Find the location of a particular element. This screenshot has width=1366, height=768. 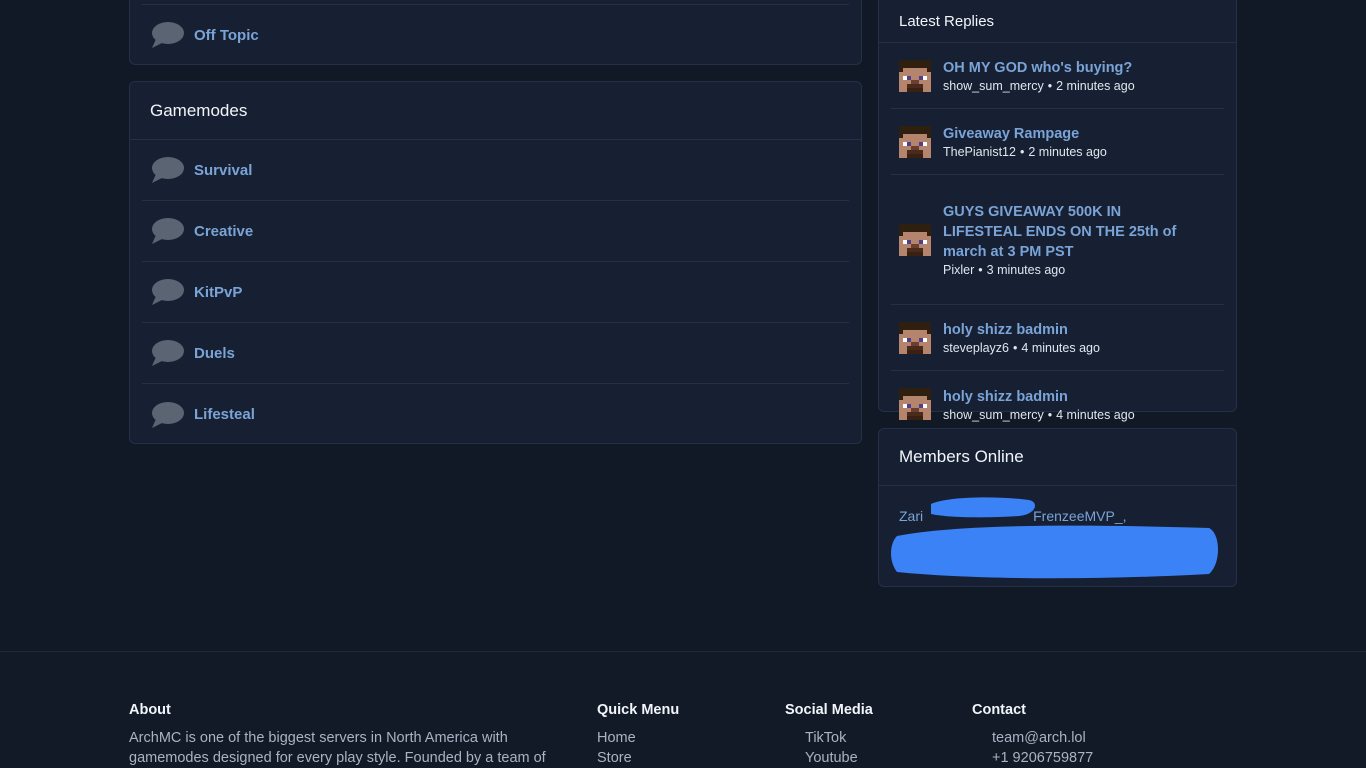

forum-row-off-topic: Off Topic is located at coordinates (495, 34).